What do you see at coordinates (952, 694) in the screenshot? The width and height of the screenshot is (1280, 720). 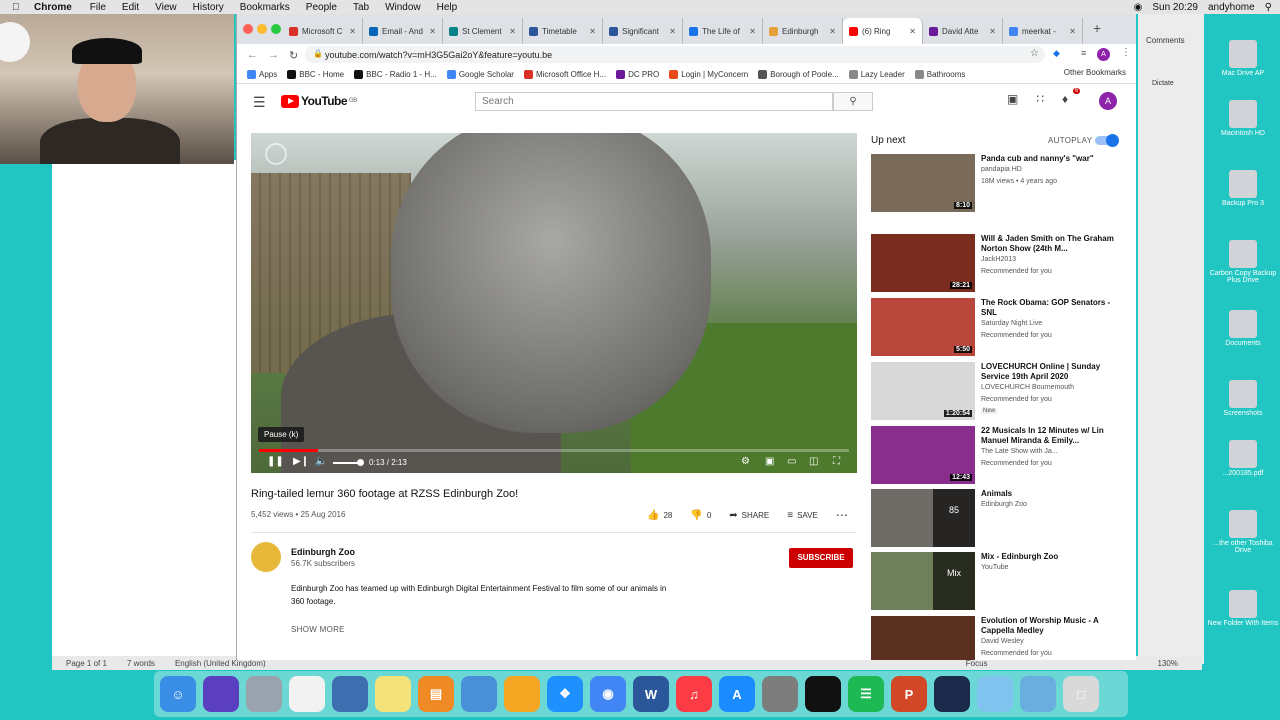 I see `dock-quicktime-icon` at bounding box center [952, 694].